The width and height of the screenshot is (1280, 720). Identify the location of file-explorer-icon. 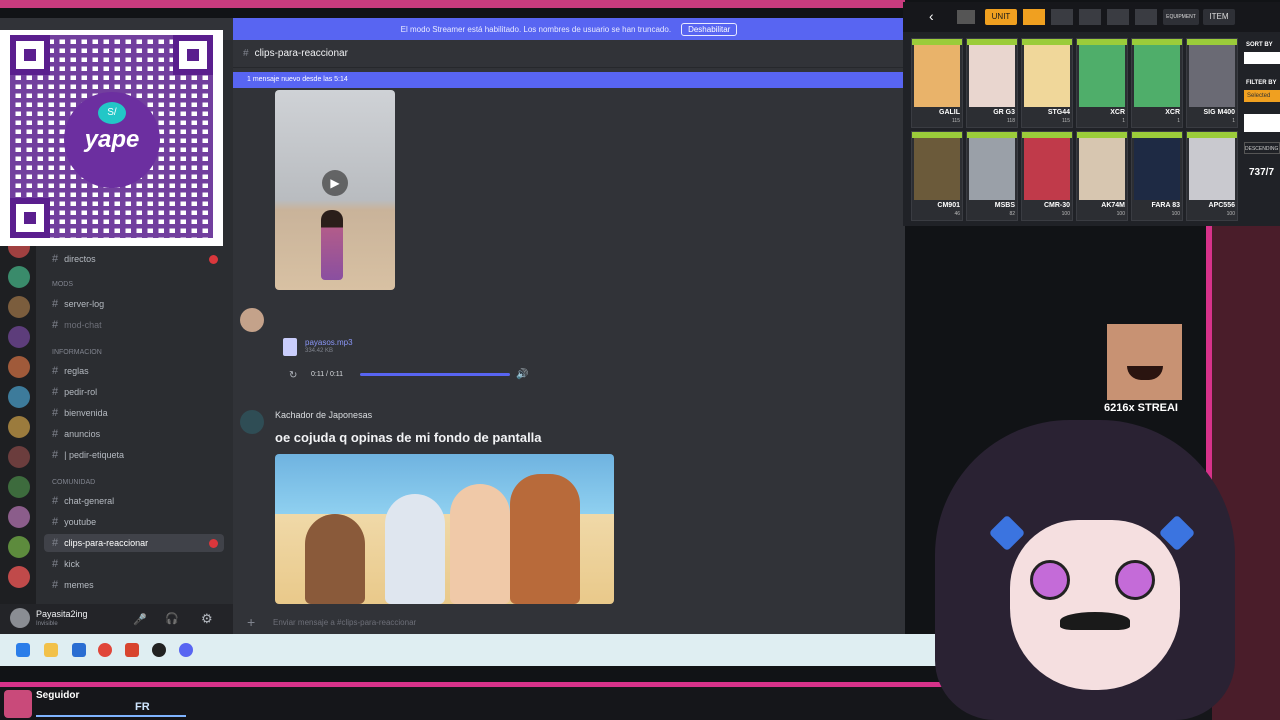
(51, 650).